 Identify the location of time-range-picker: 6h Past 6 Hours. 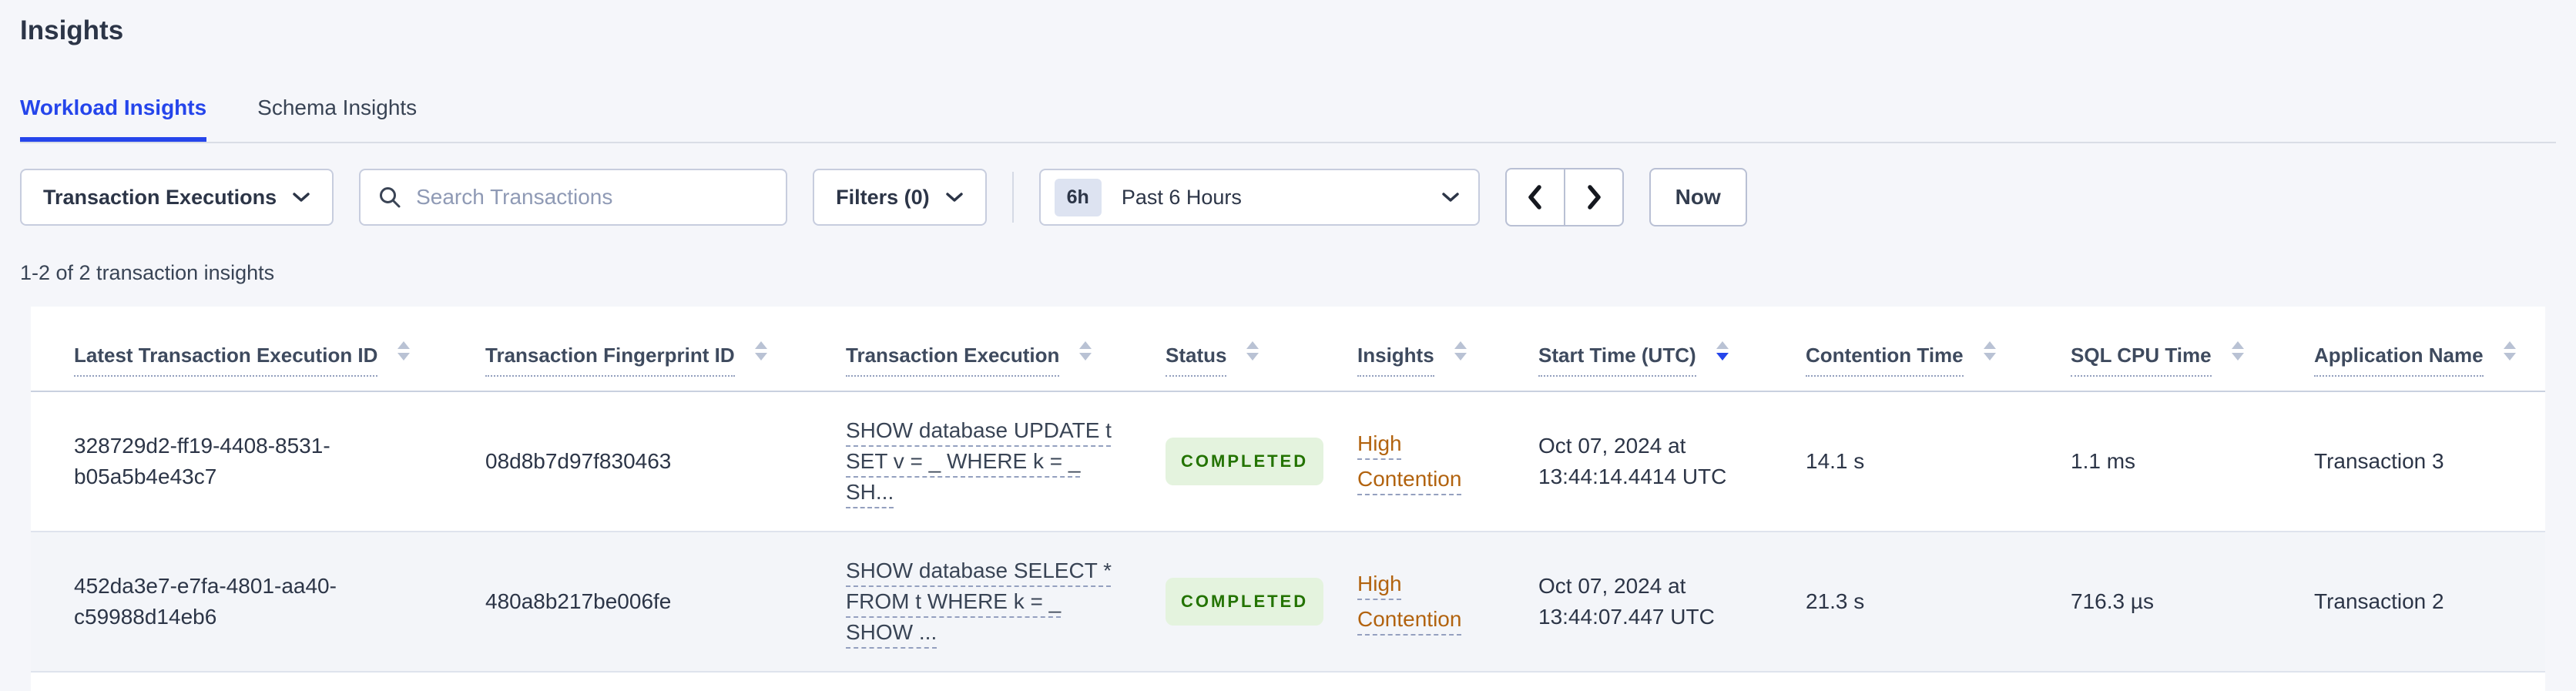
(1259, 198).